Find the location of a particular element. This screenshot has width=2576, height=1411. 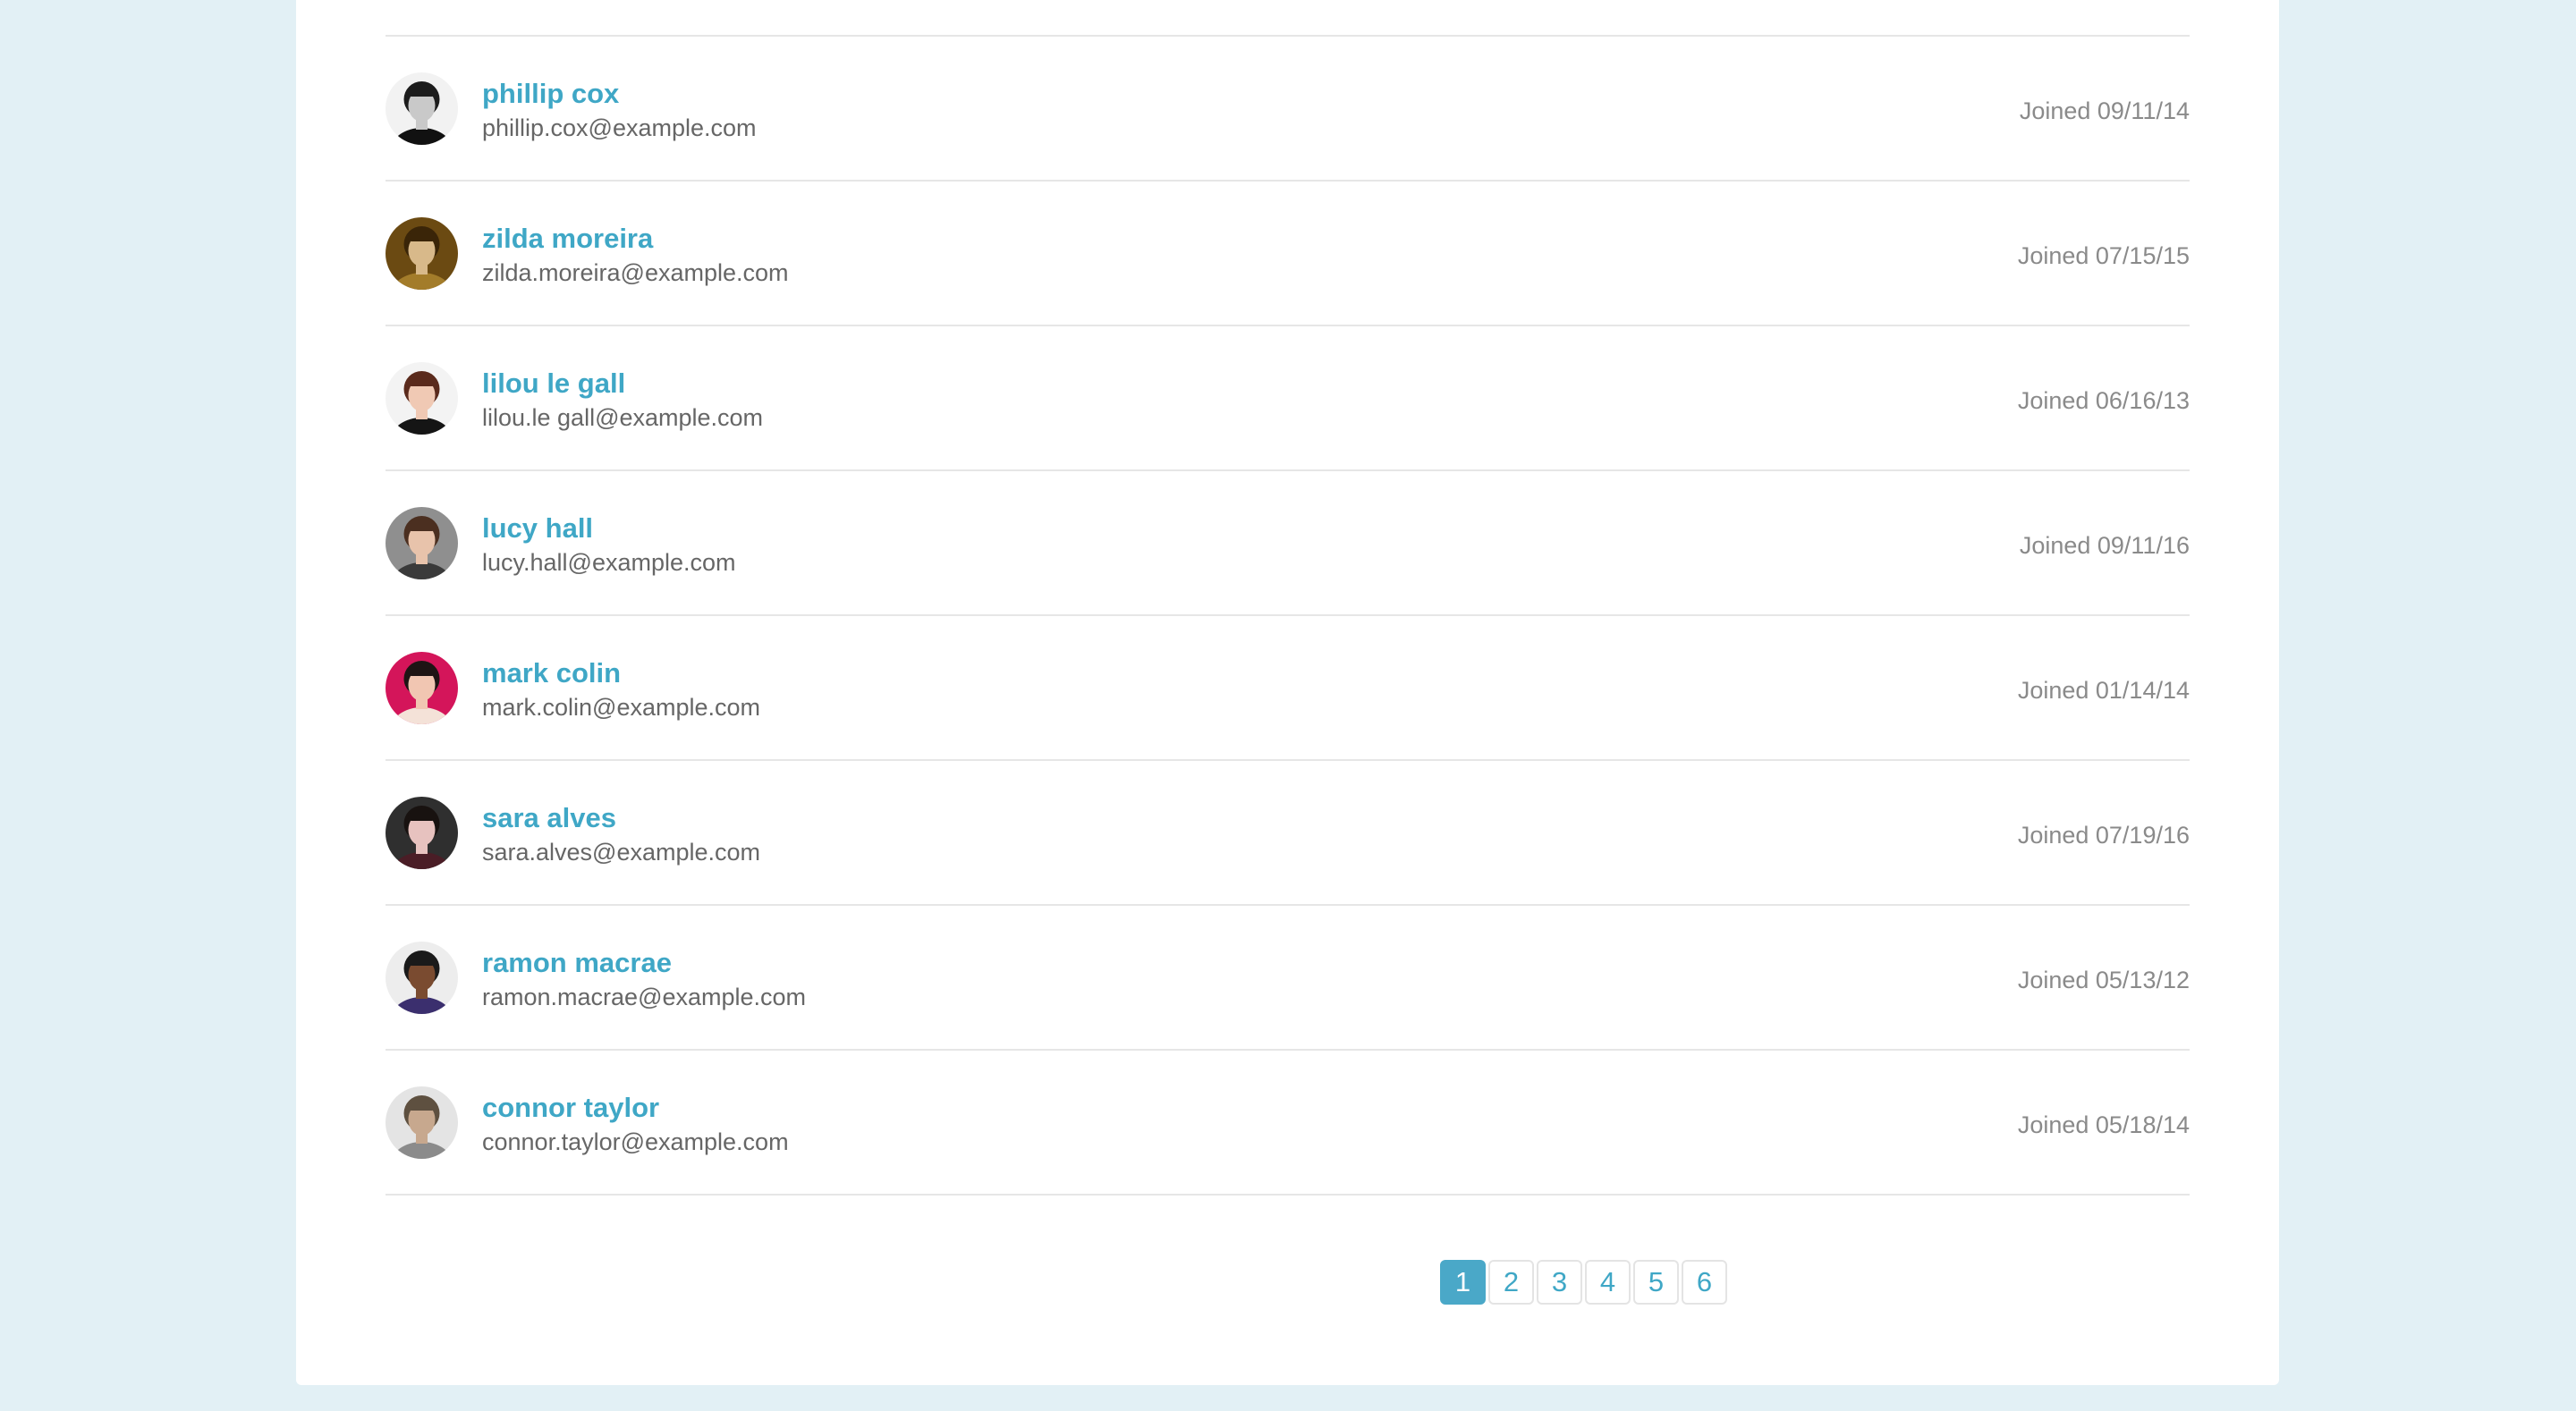

user-name-link: ramon macrae is located at coordinates (577, 963).